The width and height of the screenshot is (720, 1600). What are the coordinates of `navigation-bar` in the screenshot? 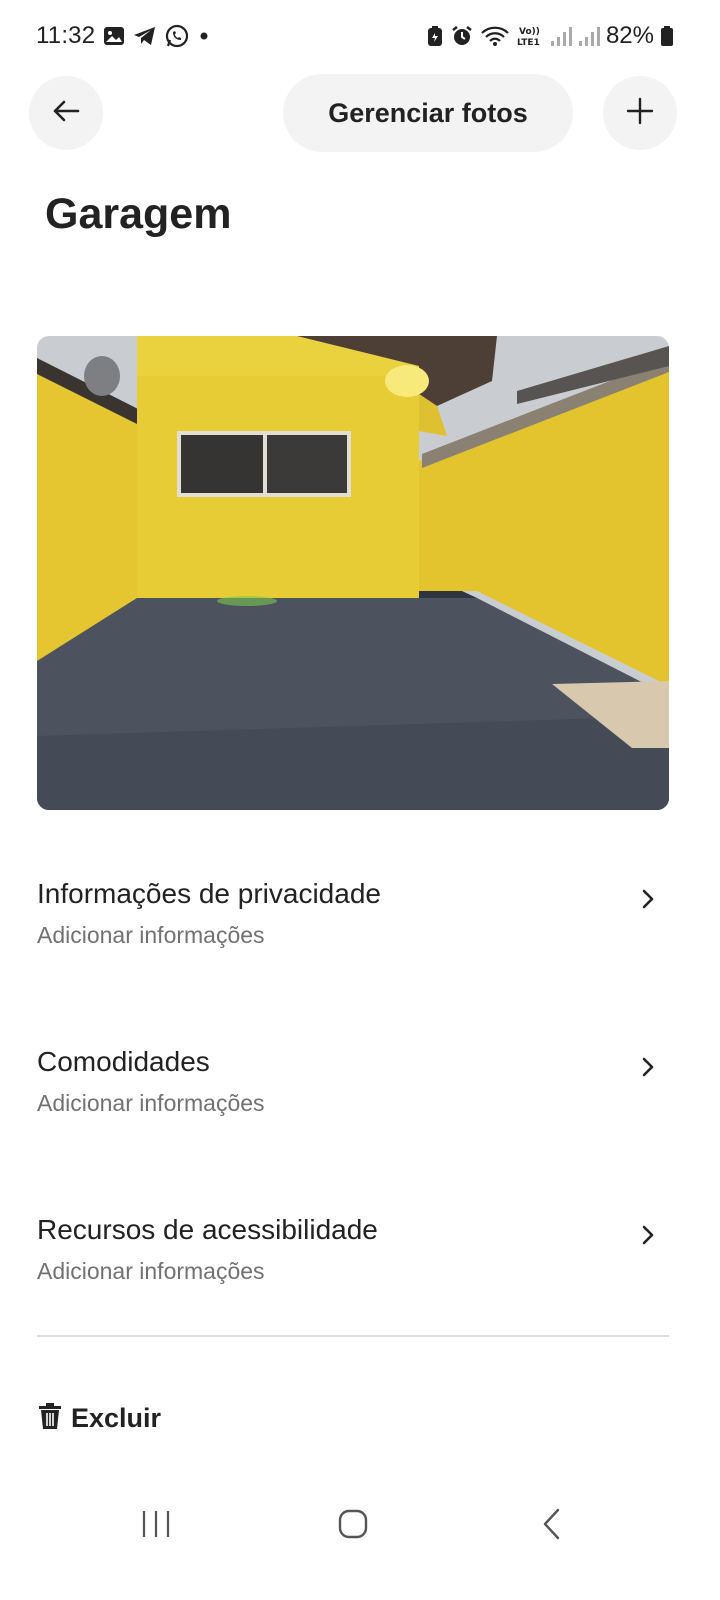 It's located at (360, 1525).